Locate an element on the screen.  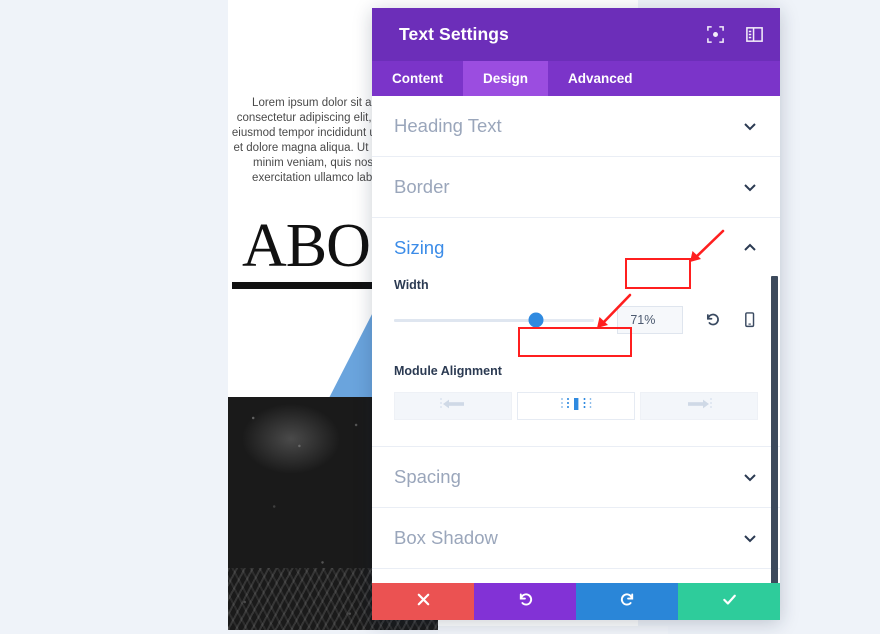
undo-arrow-icon is located at coordinates (525, 602).